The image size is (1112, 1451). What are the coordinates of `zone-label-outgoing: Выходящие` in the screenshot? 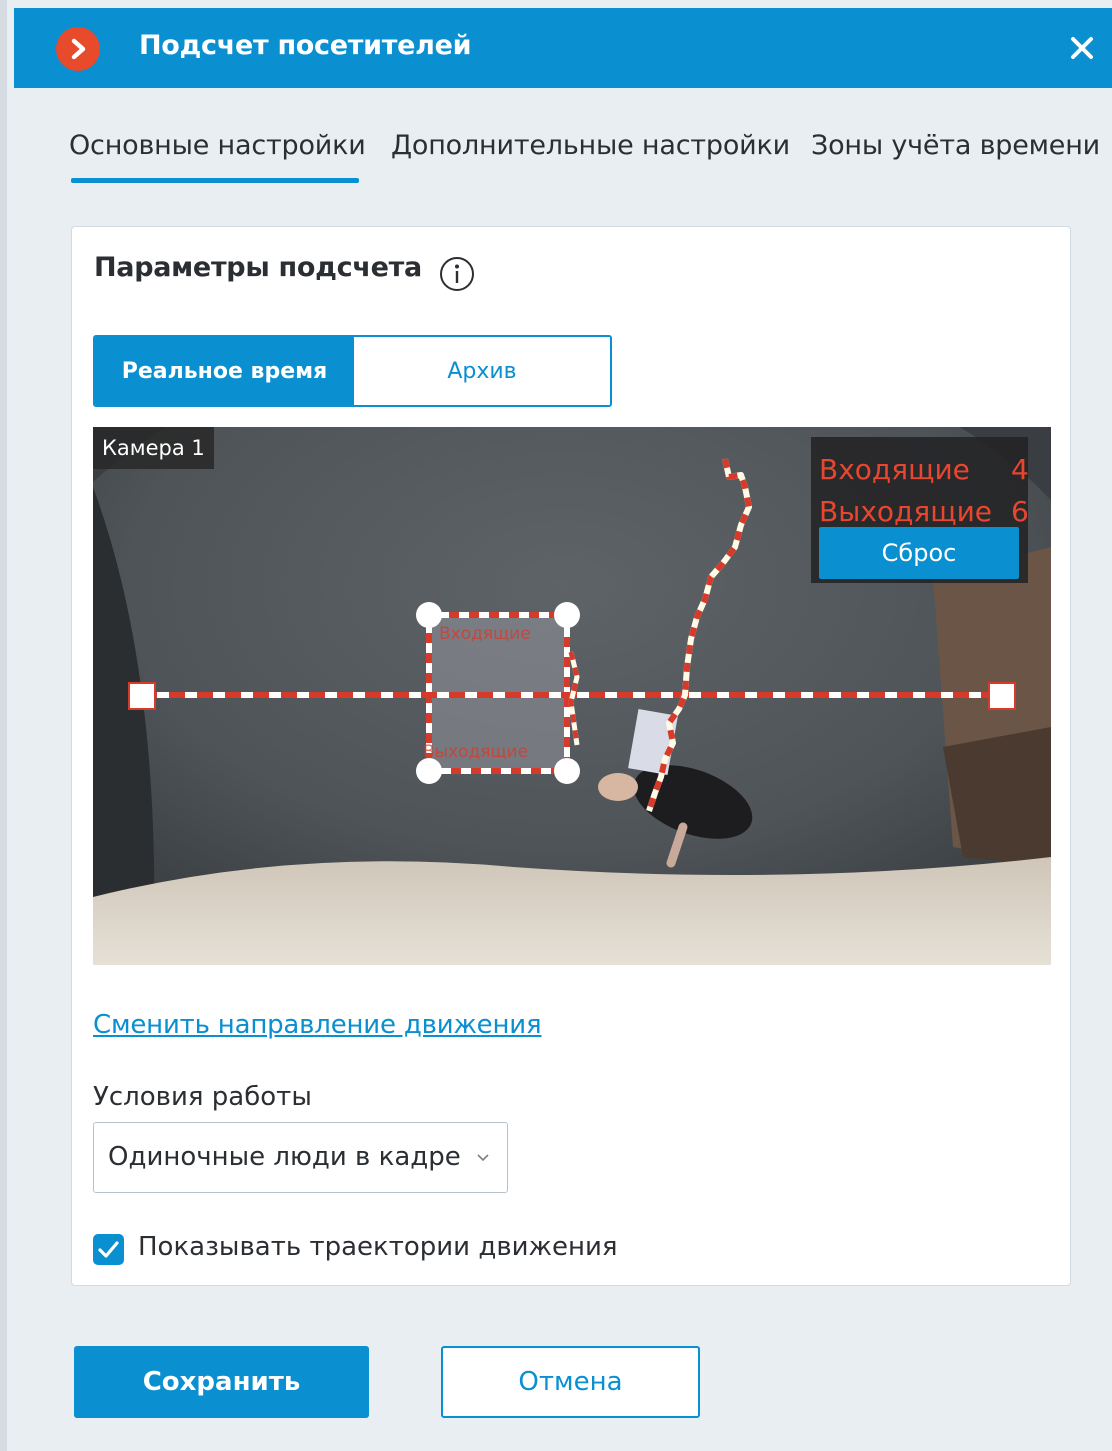 It's located at (475, 752).